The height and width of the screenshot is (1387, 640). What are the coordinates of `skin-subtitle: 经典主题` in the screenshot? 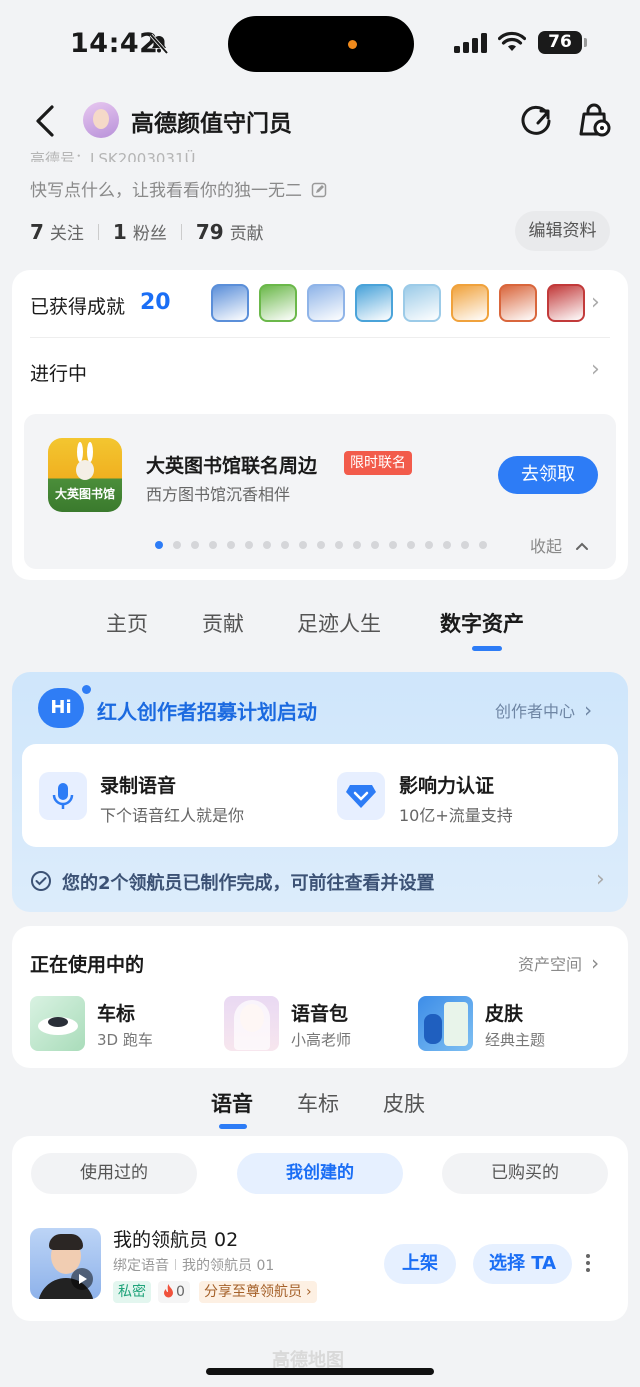 It's located at (515, 1040).